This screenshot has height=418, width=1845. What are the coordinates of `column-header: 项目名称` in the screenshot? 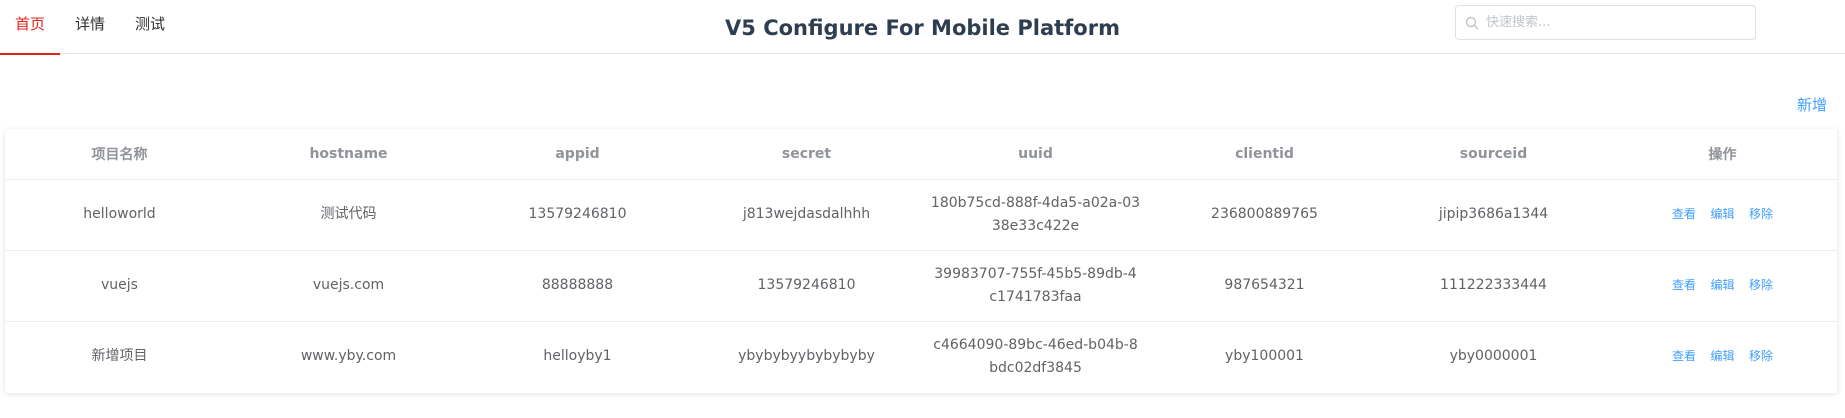 It's located at (119, 154).